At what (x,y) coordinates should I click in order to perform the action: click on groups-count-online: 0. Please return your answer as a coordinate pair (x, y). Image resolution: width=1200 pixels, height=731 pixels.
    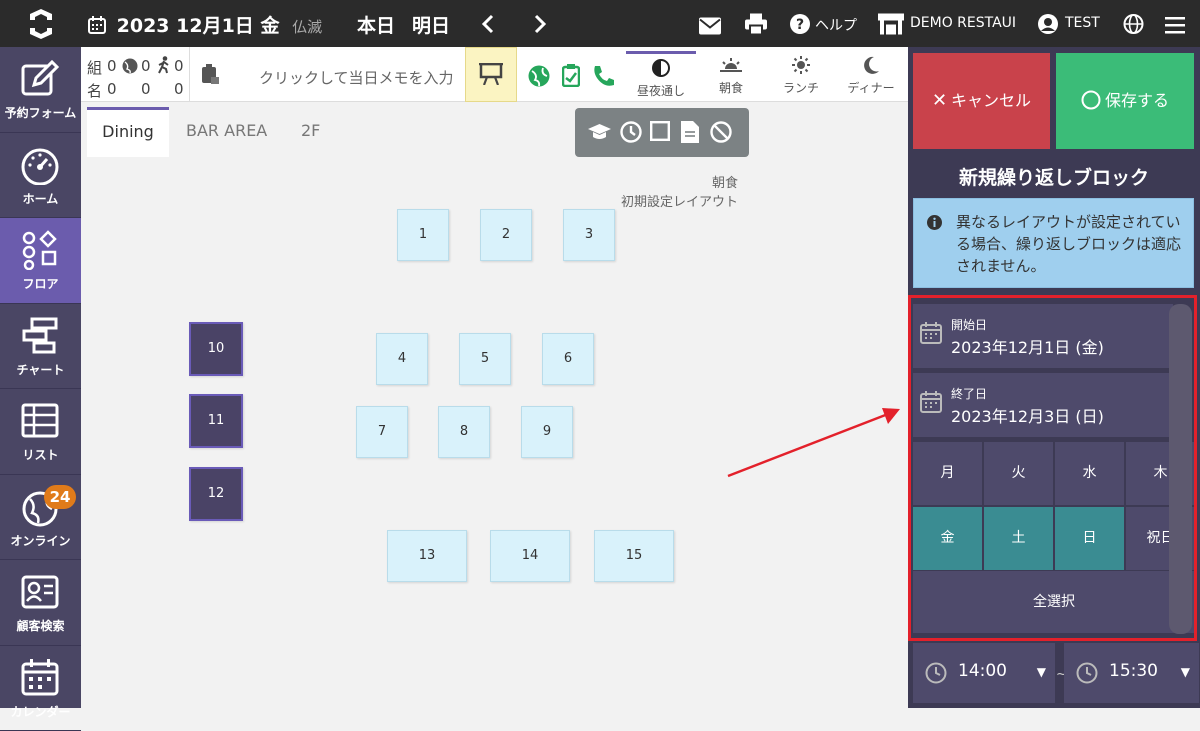
    Looking at the image, I should click on (146, 66).